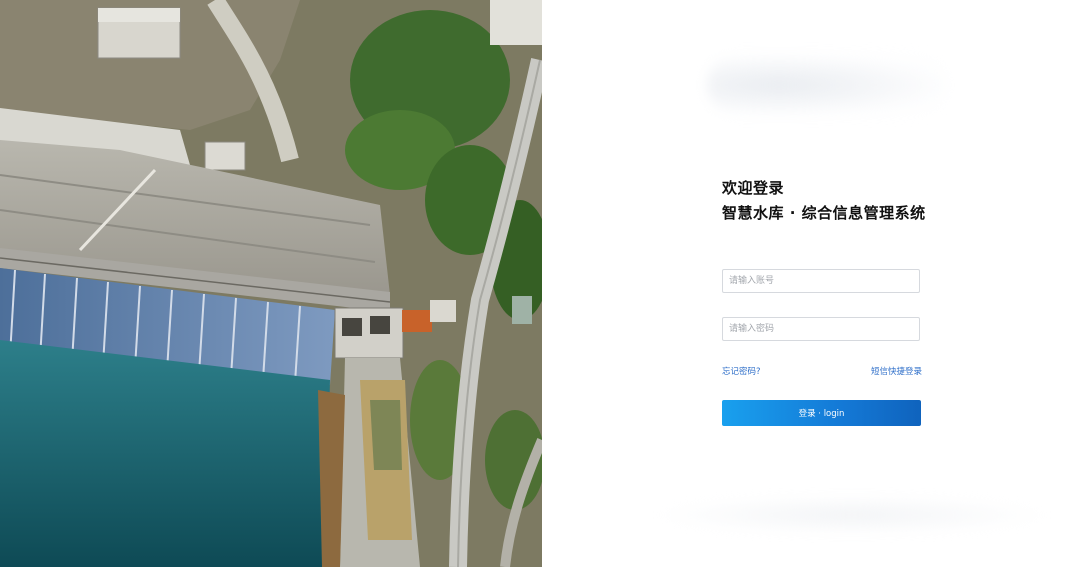 This screenshot has width=1080, height=567. Describe the element at coordinates (824, 213) in the screenshot. I see `system-title: 智慧水库 · 综合信息管理系统` at that location.